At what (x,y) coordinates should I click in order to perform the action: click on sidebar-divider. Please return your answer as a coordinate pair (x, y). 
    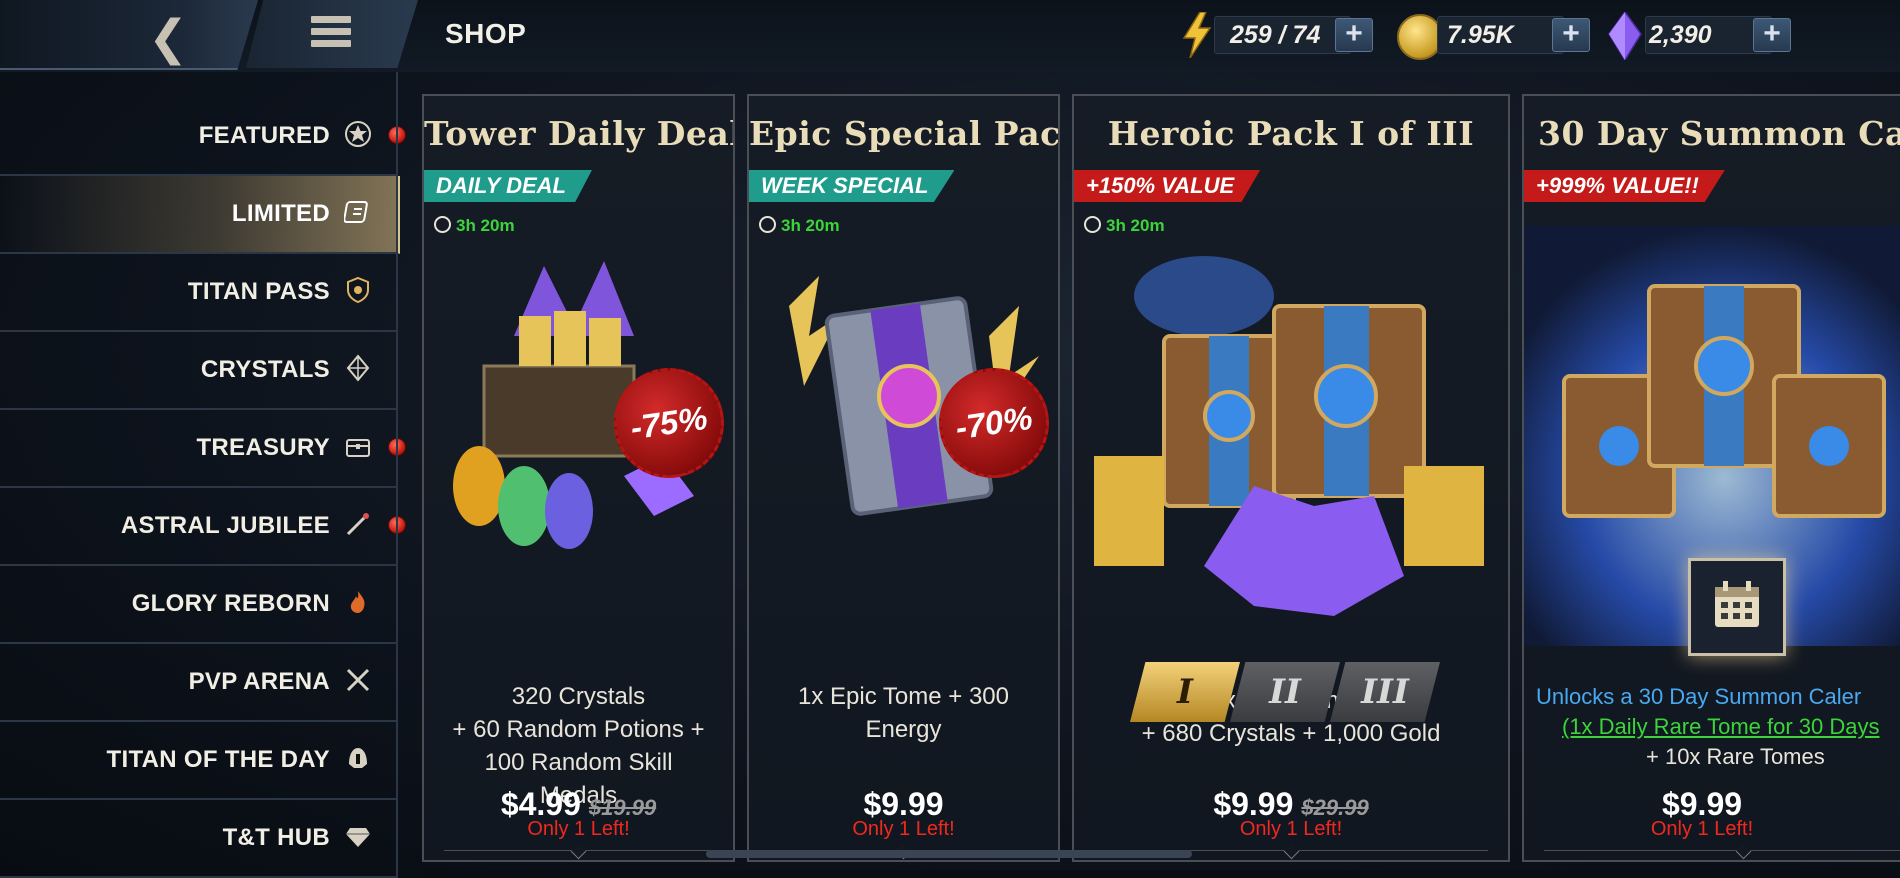
    Looking at the image, I should click on (397, 475).